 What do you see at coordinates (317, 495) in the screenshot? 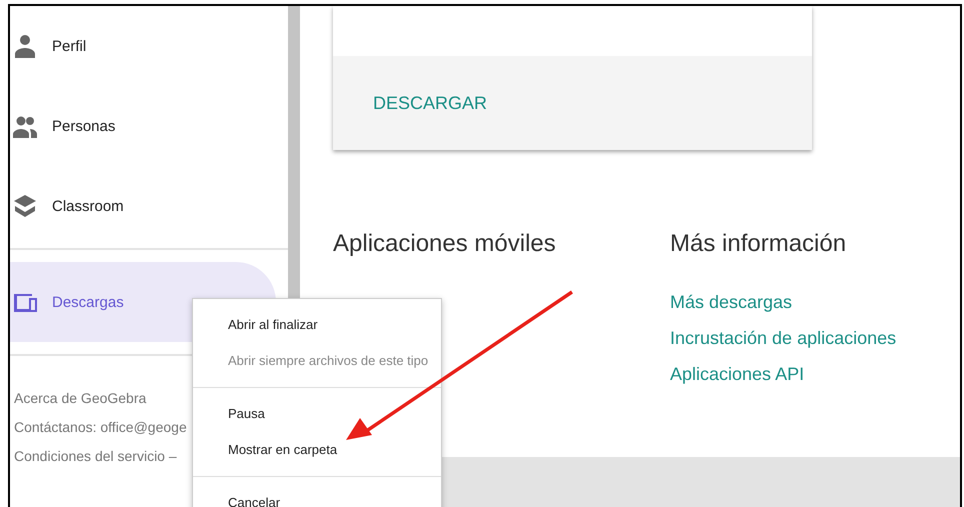
I see `menu-item: Cancelar` at bounding box center [317, 495].